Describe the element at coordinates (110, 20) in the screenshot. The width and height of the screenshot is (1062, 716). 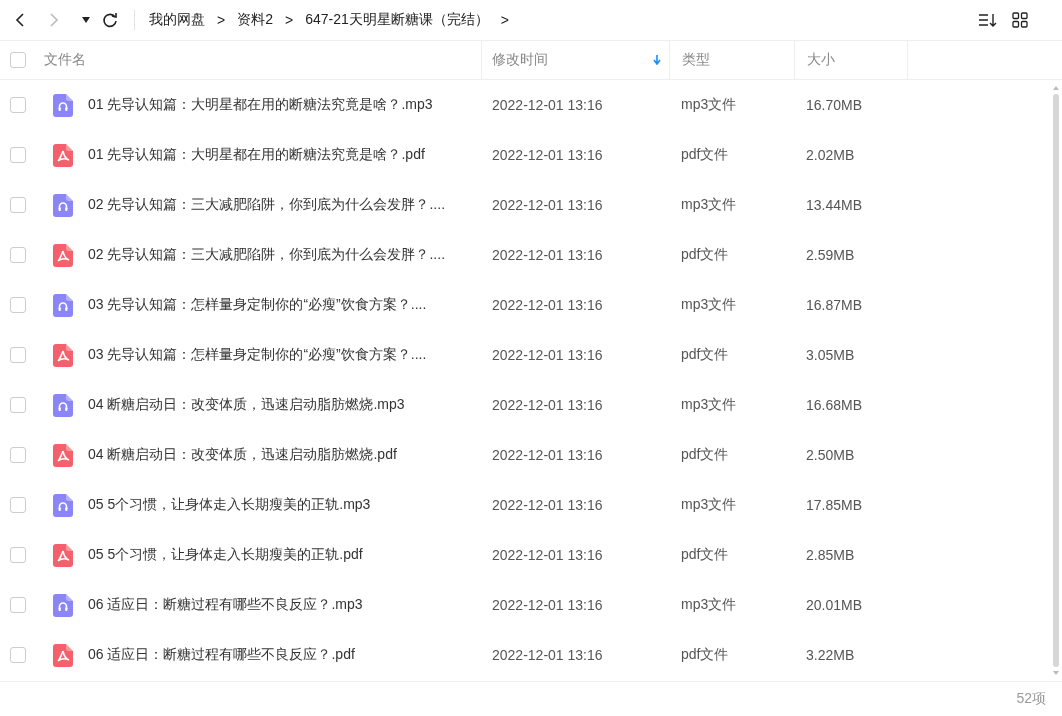
I see `refresh-icon` at that location.